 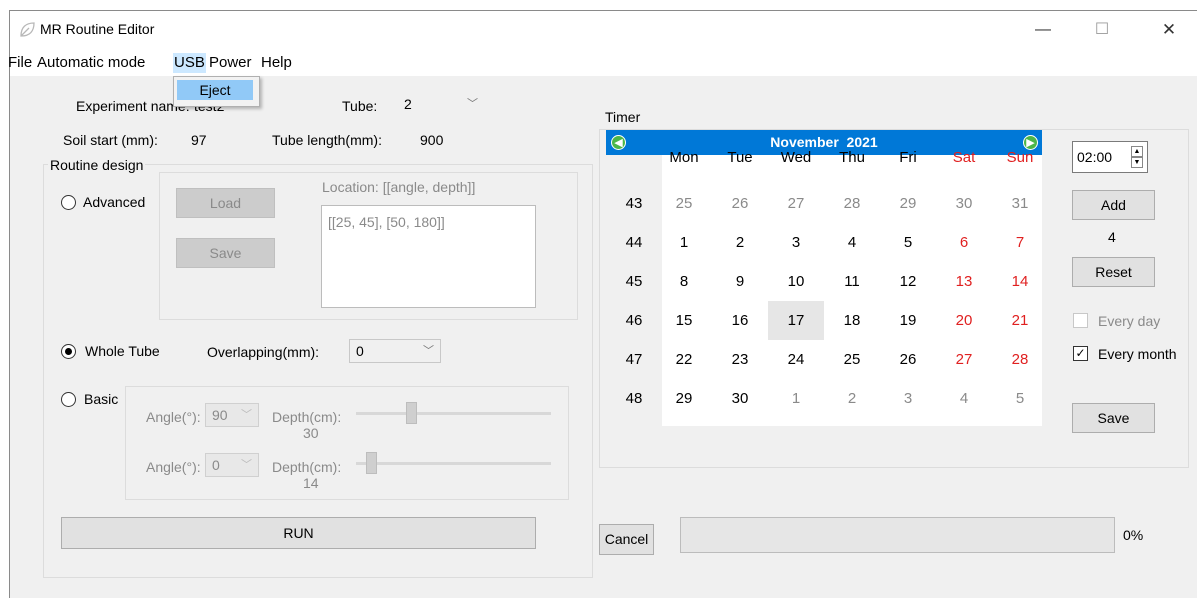 What do you see at coordinates (740, 157) in the screenshot?
I see `day-of-week-header: Tue` at bounding box center [740, 157].